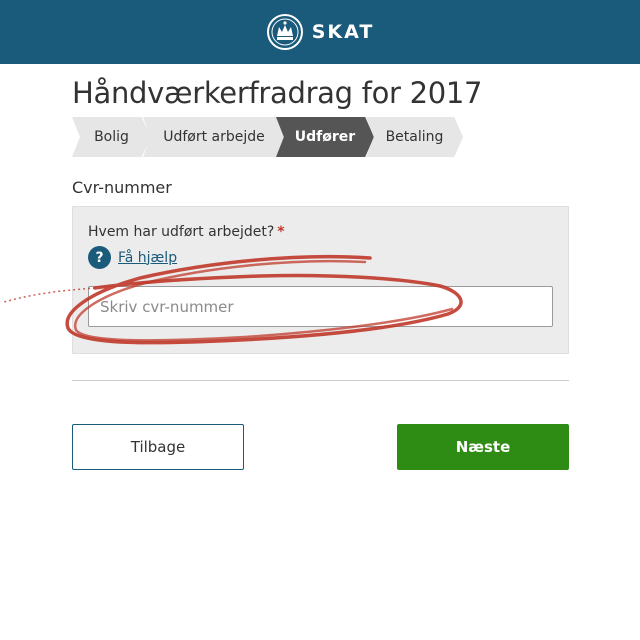 The width and height of the screenshot is (640, 640). I want to click on crown-emblem-icon, so click(284, 32).